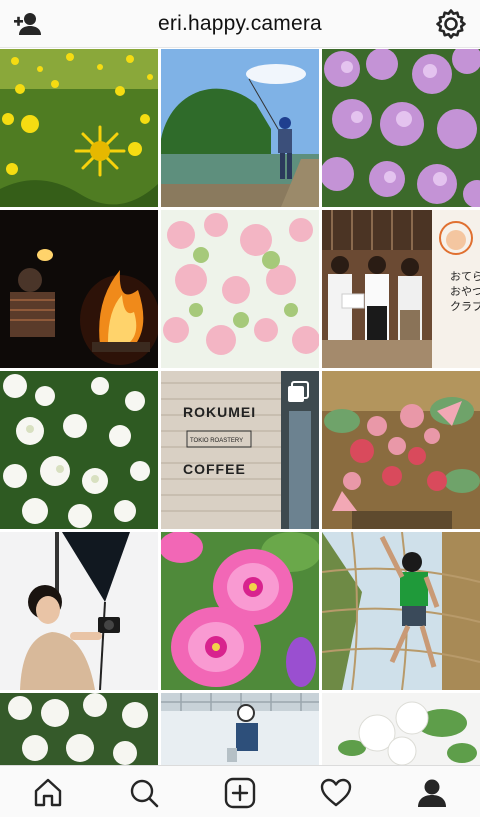 The image size is (480, 817). I want to click on gear-icon, so click(451, 24).